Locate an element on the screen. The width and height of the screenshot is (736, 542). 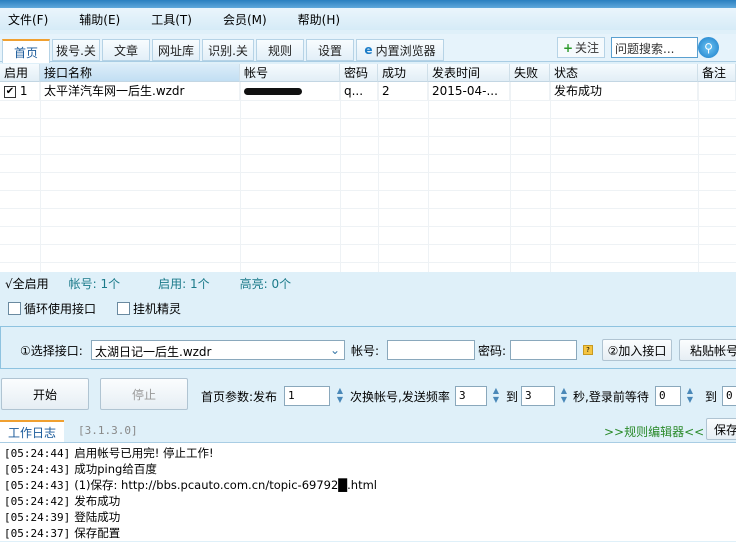
loop-interface-checkbox: 循环使用接口 is located at coordinates (52, 308).